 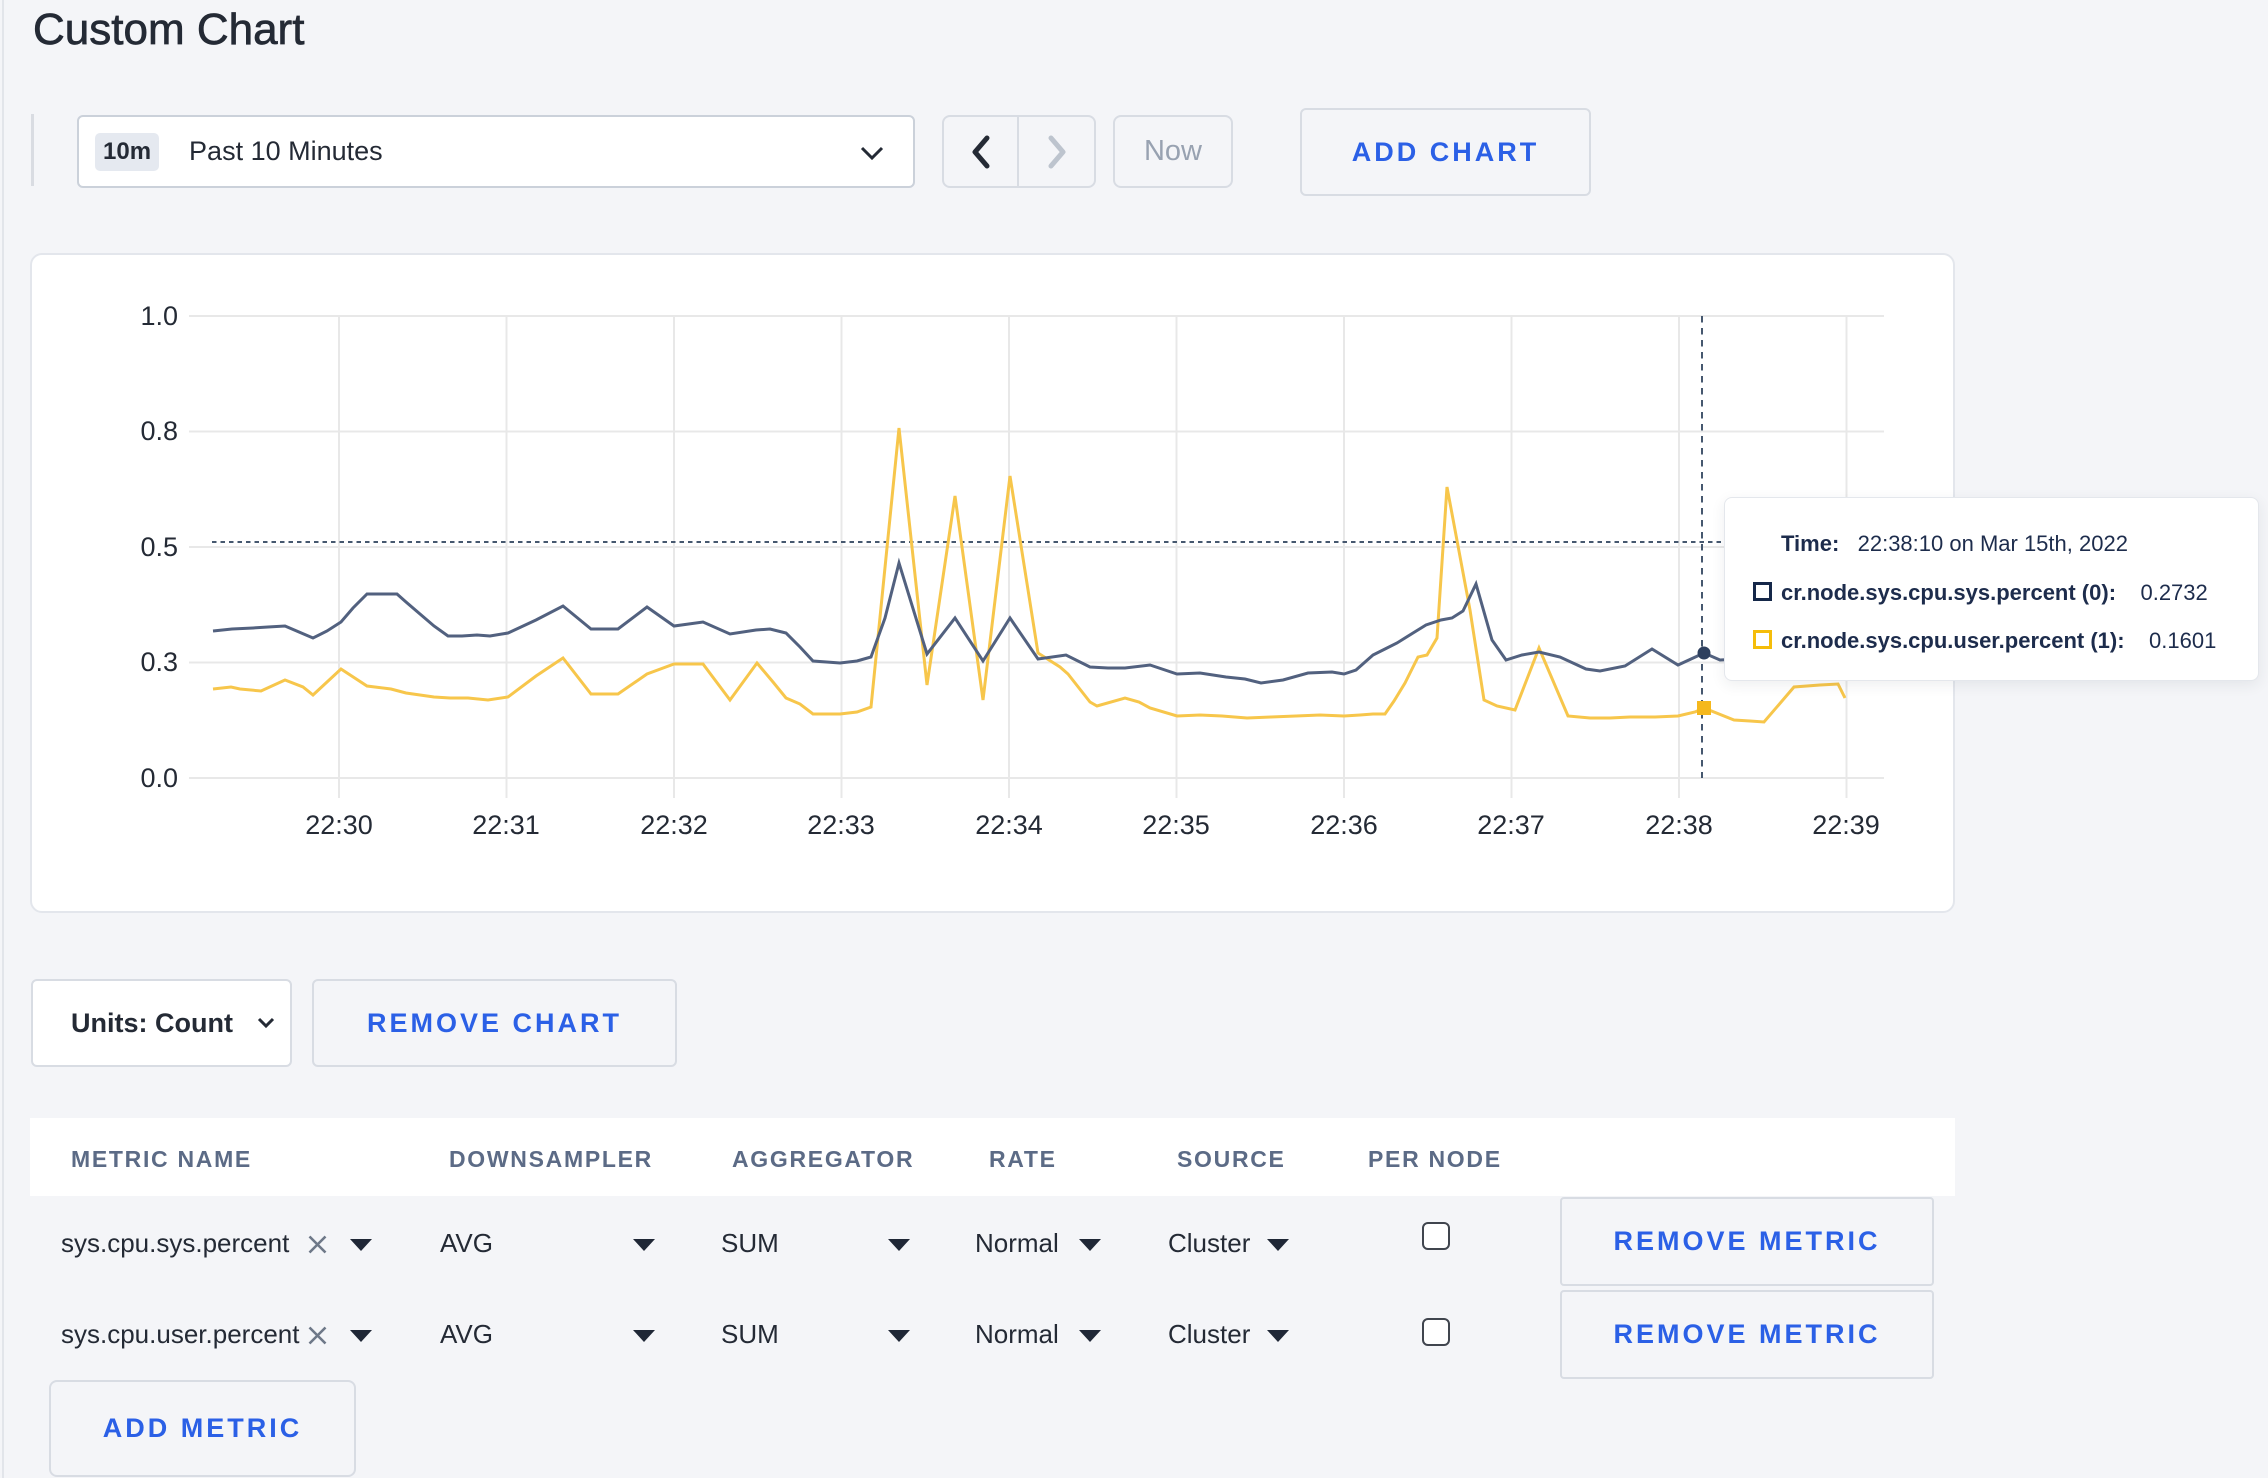 I want to click on svg-text: 22:30, so click(x=339, y=825).